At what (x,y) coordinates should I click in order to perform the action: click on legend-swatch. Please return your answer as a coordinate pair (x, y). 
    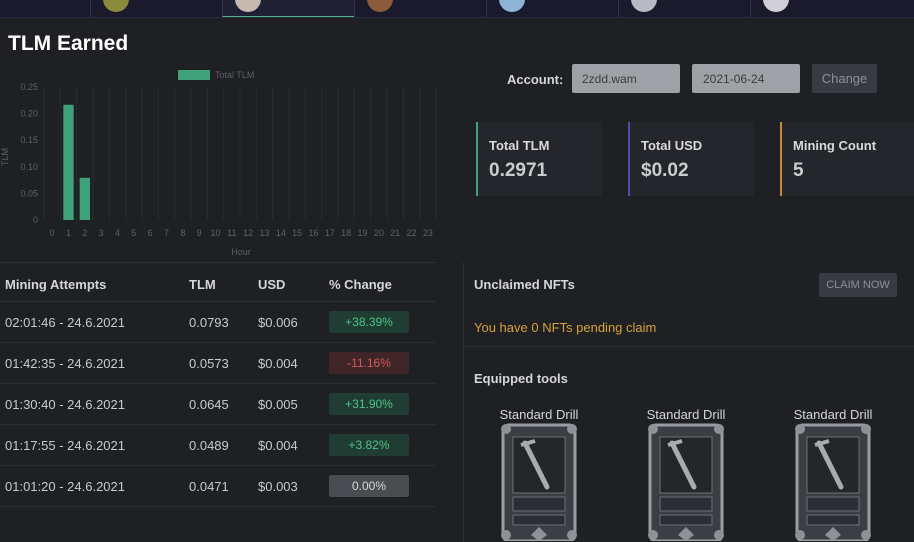
    Looking at the image, I should click on (194, 75).